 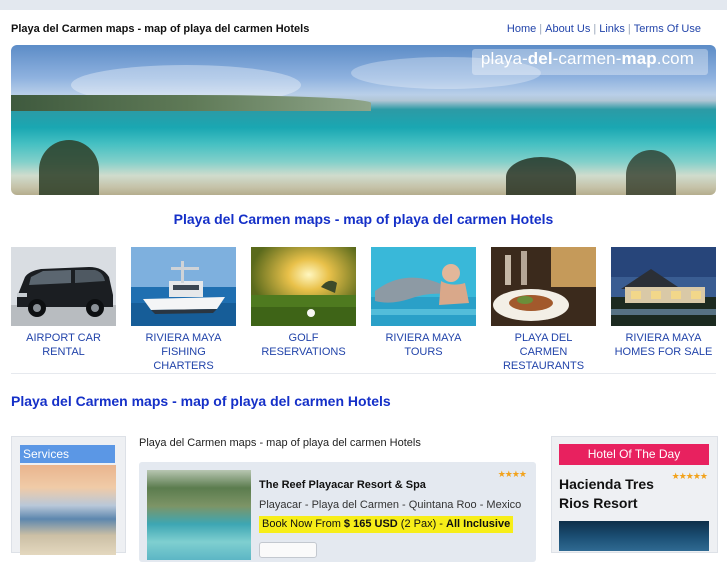 I want to click on logo-part: del, so click(x=540, y=58).